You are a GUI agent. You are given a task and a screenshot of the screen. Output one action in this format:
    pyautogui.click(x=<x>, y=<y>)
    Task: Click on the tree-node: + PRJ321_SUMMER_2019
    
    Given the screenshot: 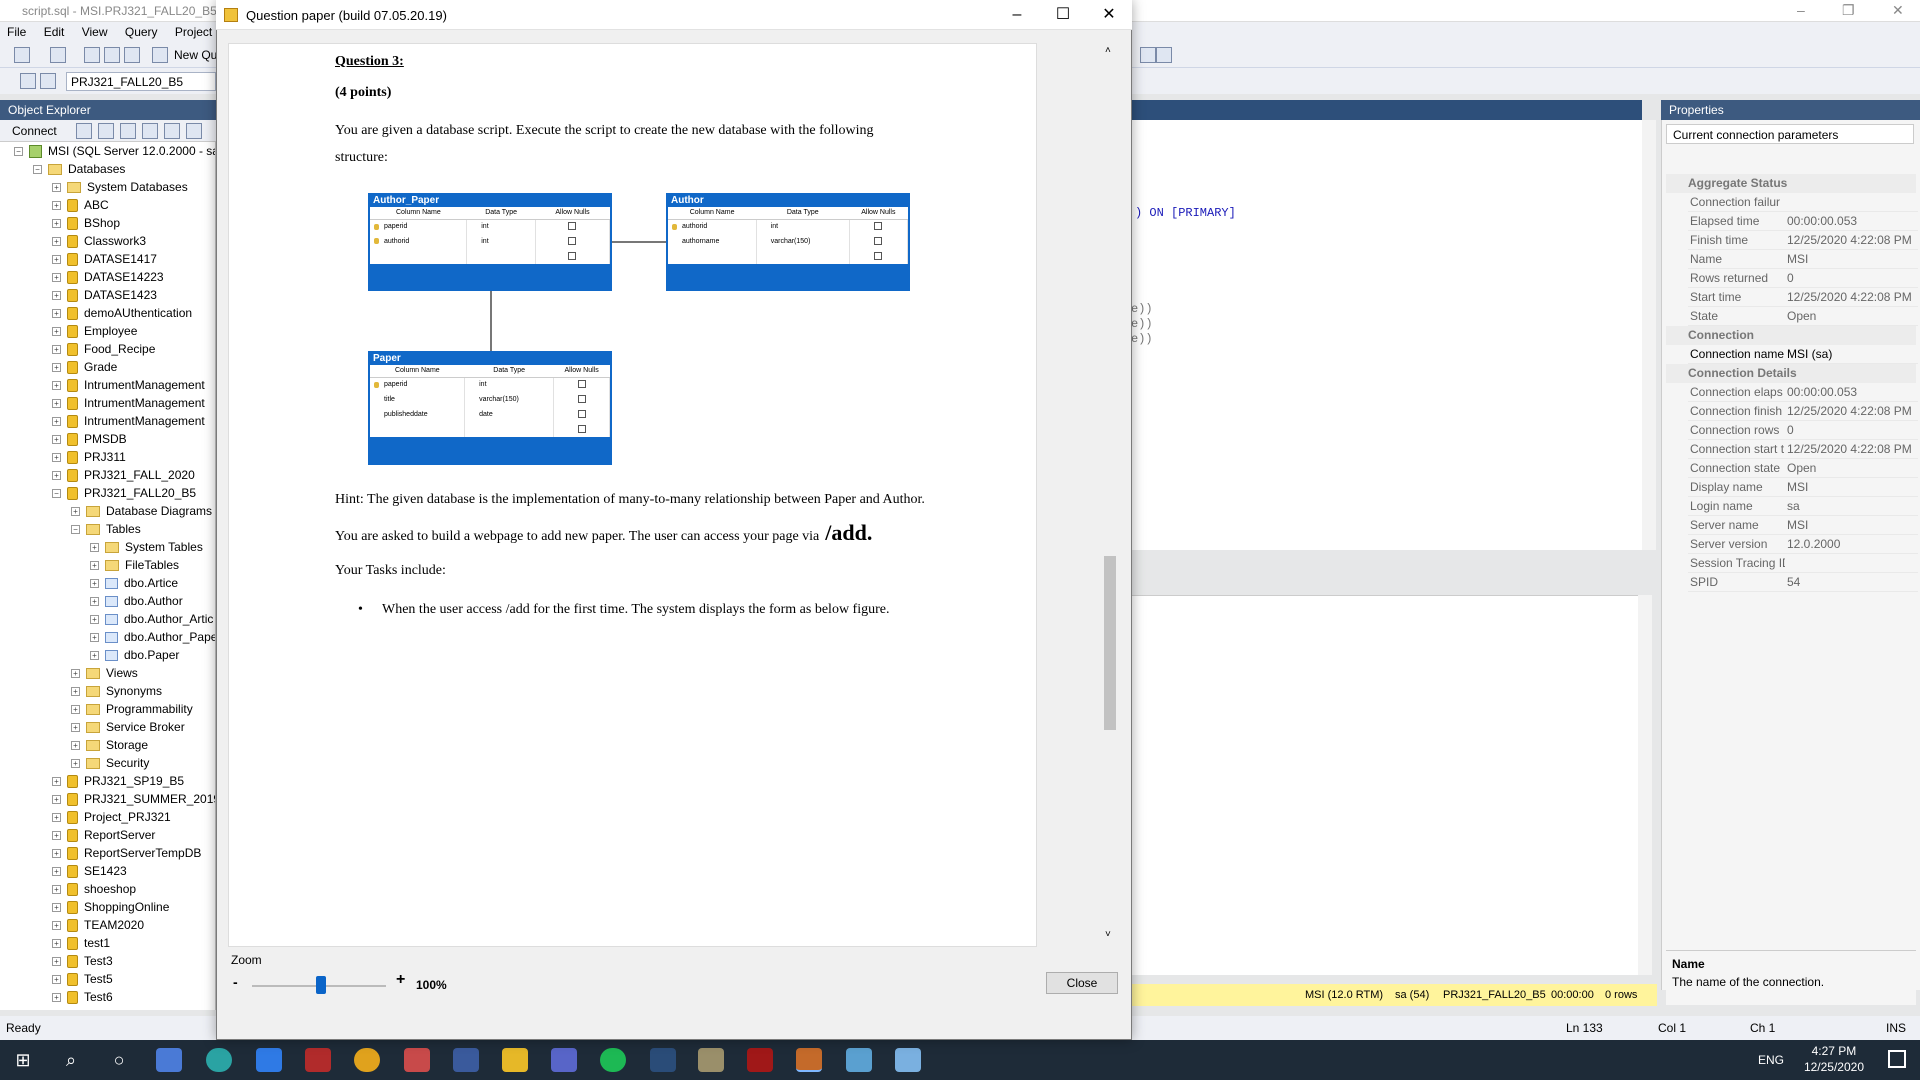 What is the action you would take?
    pyautogui.click(x=133, y=799)
    